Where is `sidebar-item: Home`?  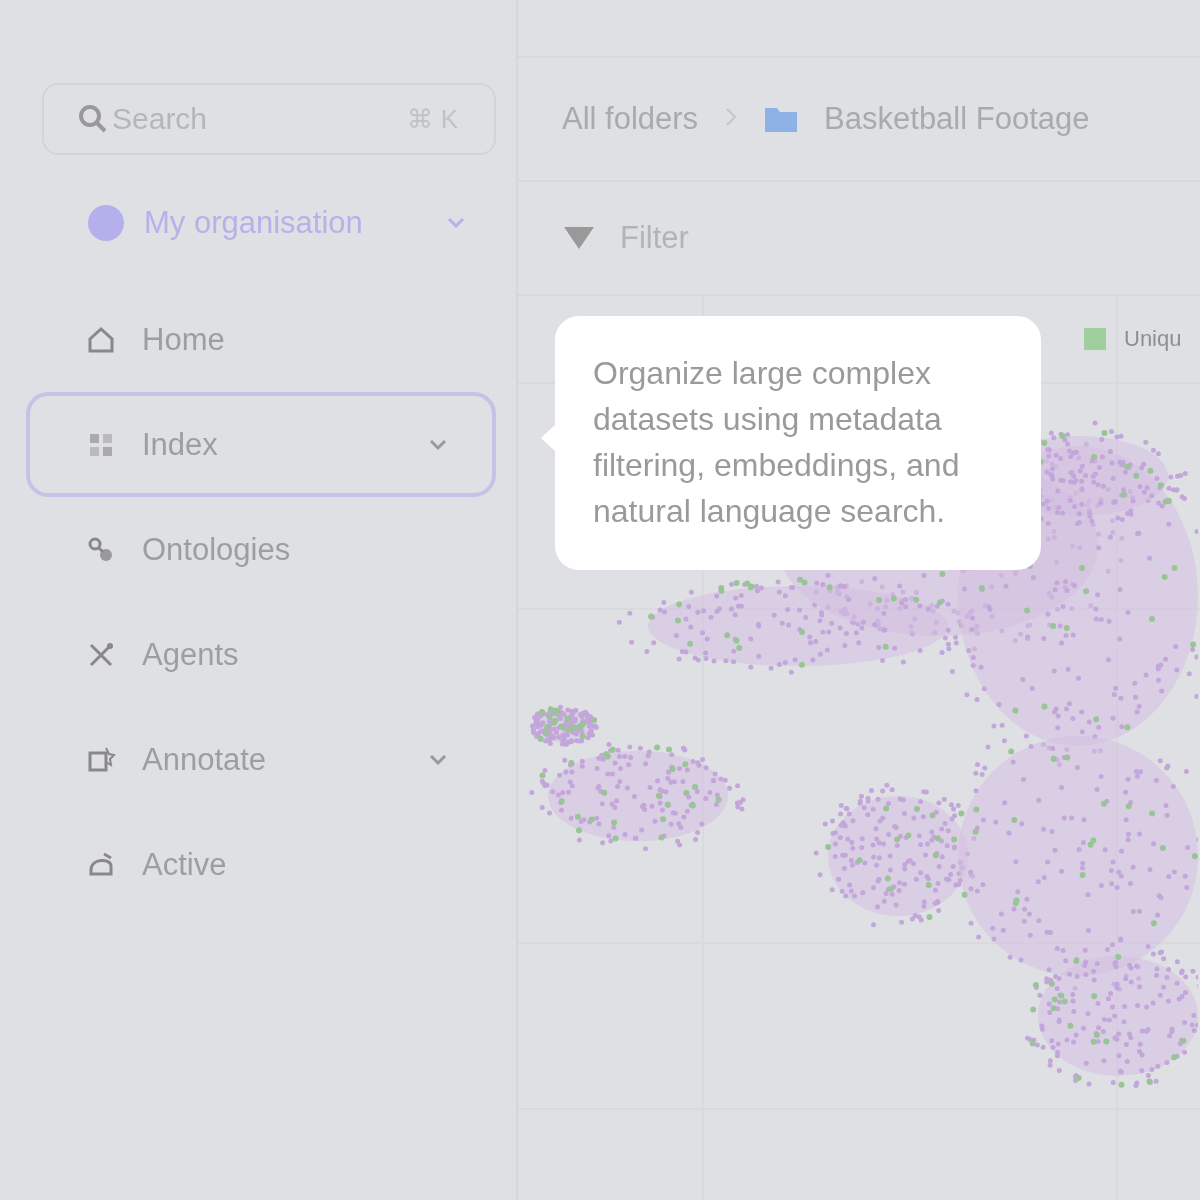 sidebar-item: Home is located at coordinates (261, 339).